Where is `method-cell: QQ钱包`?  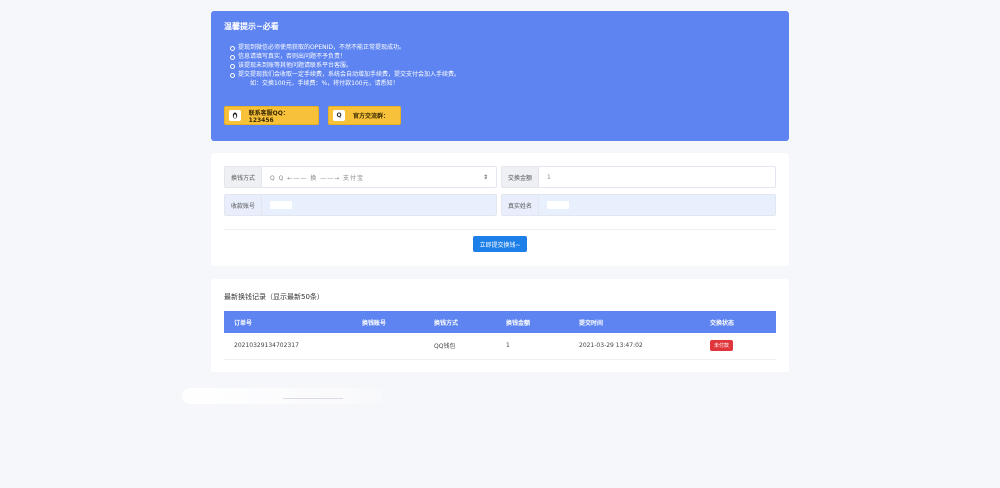 method-cell: QQ钱包 is located at coordinates (460, 346).